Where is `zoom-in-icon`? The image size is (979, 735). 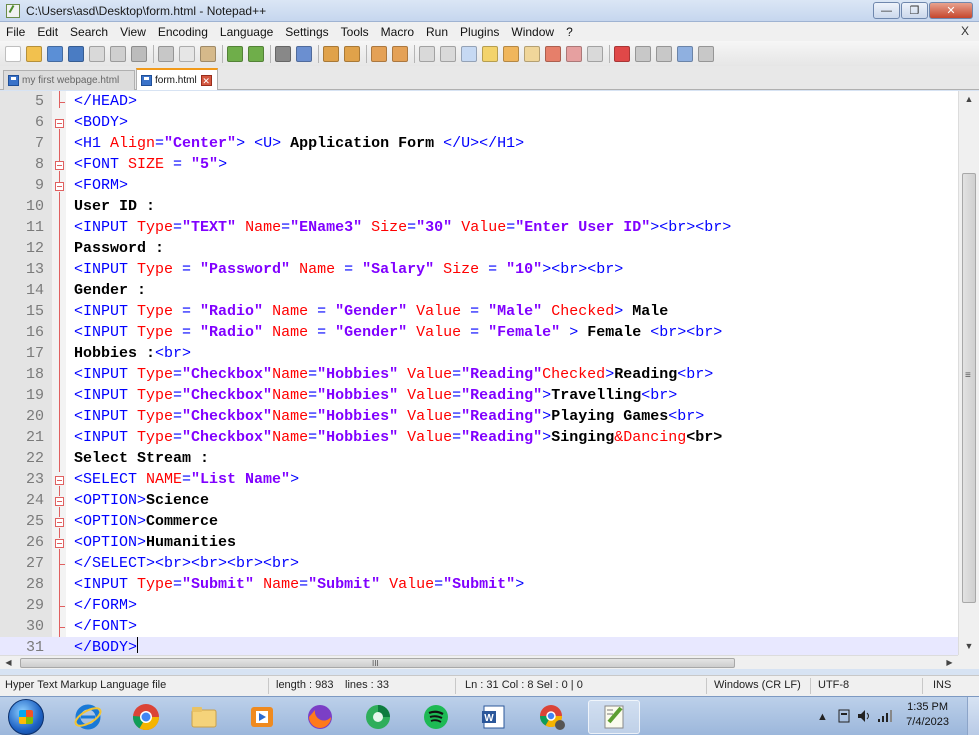 zoom-in-icon is located at coordinates (331, 53).